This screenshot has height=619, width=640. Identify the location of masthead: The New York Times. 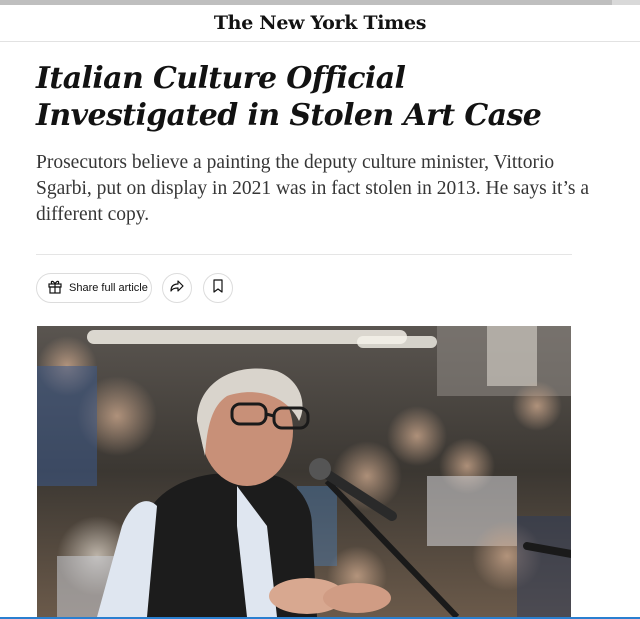
(320, 23).